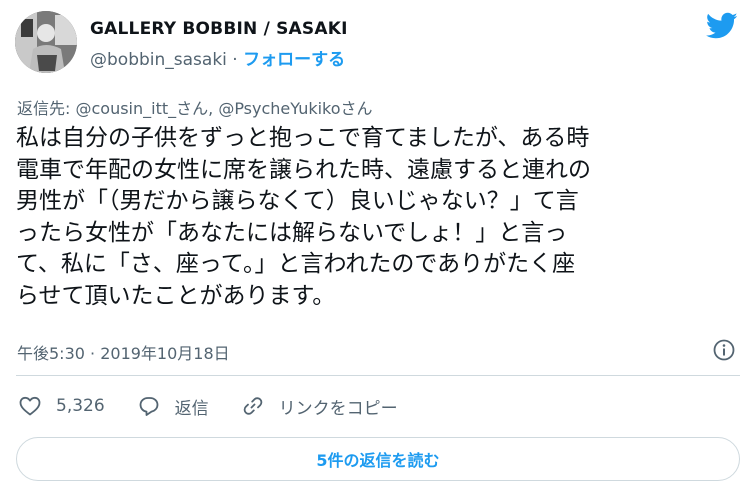  What do you see at coordinates (51, 353) in the screenshot?
I see `tweet-time: 午後5:30` at bounding box center [51, 353].